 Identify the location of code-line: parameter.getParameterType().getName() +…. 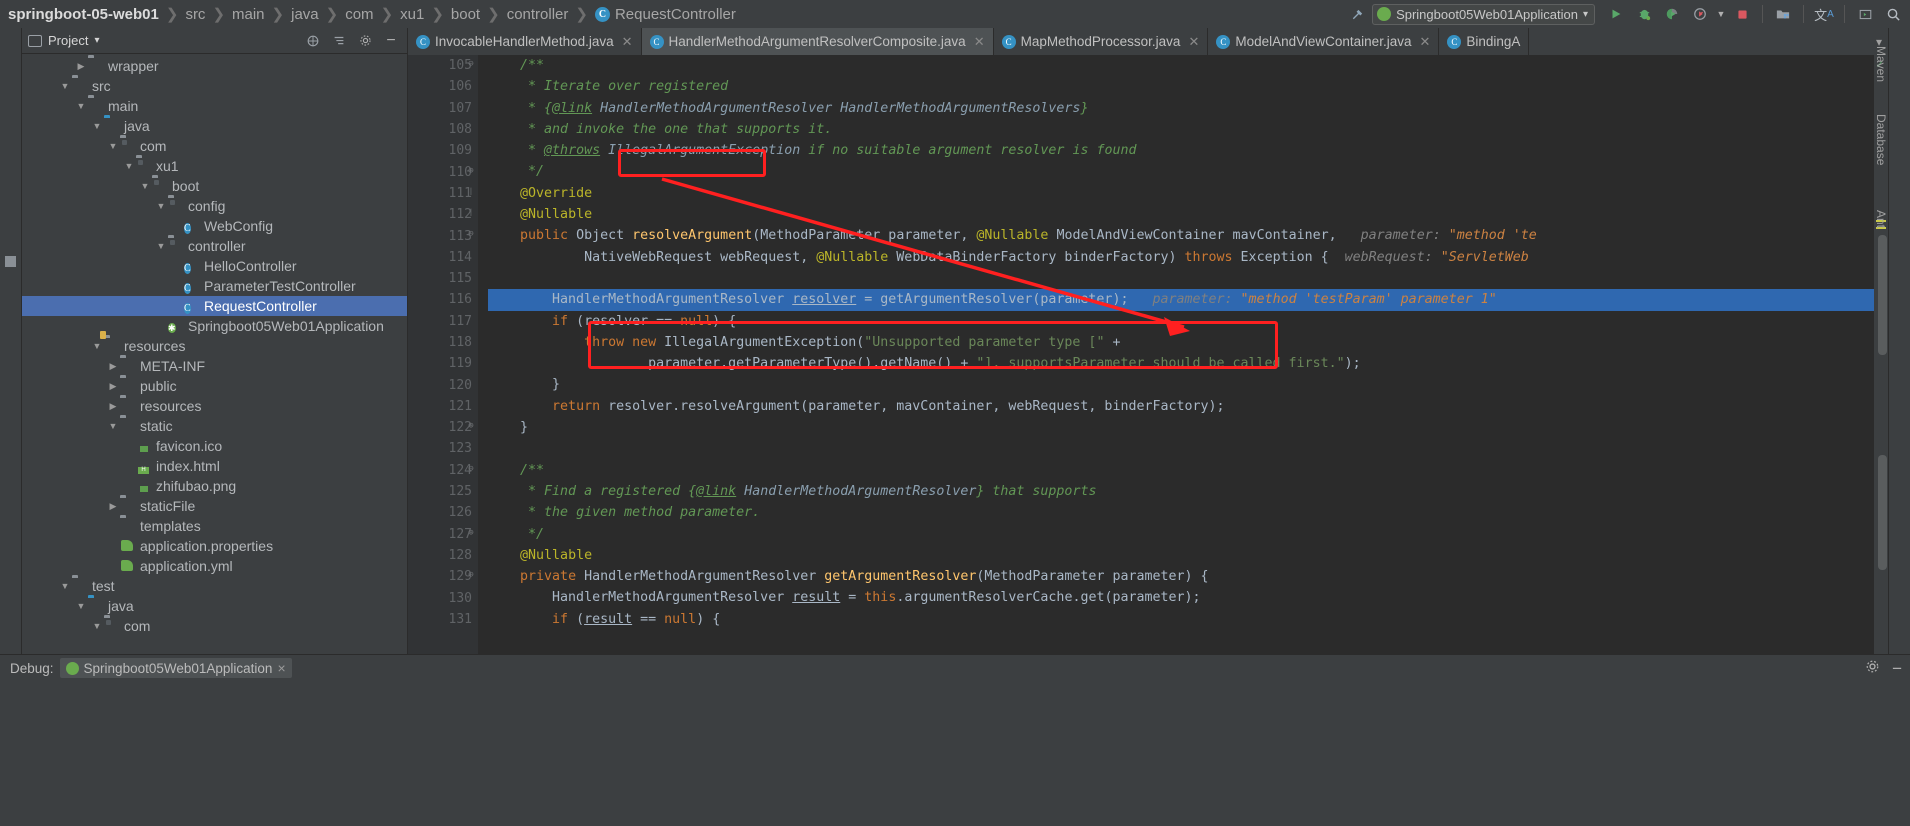
(1181, 363).